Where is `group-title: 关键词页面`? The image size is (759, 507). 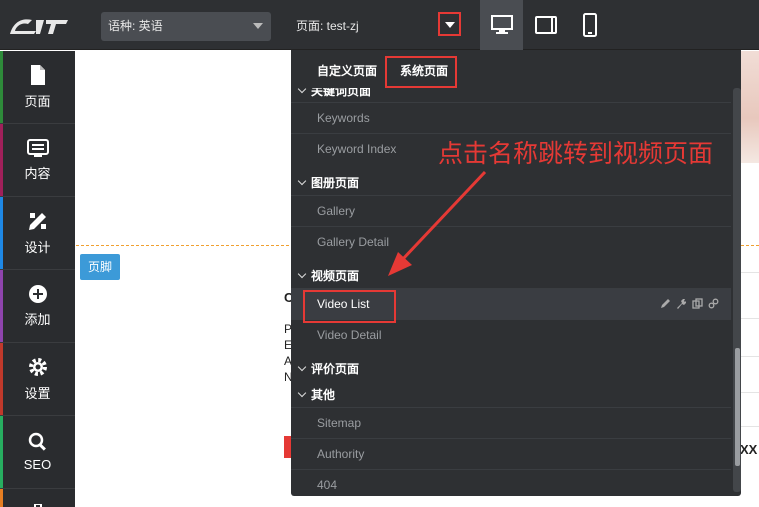 group-title: 关键词页面 is located at coordinates (341, 93).